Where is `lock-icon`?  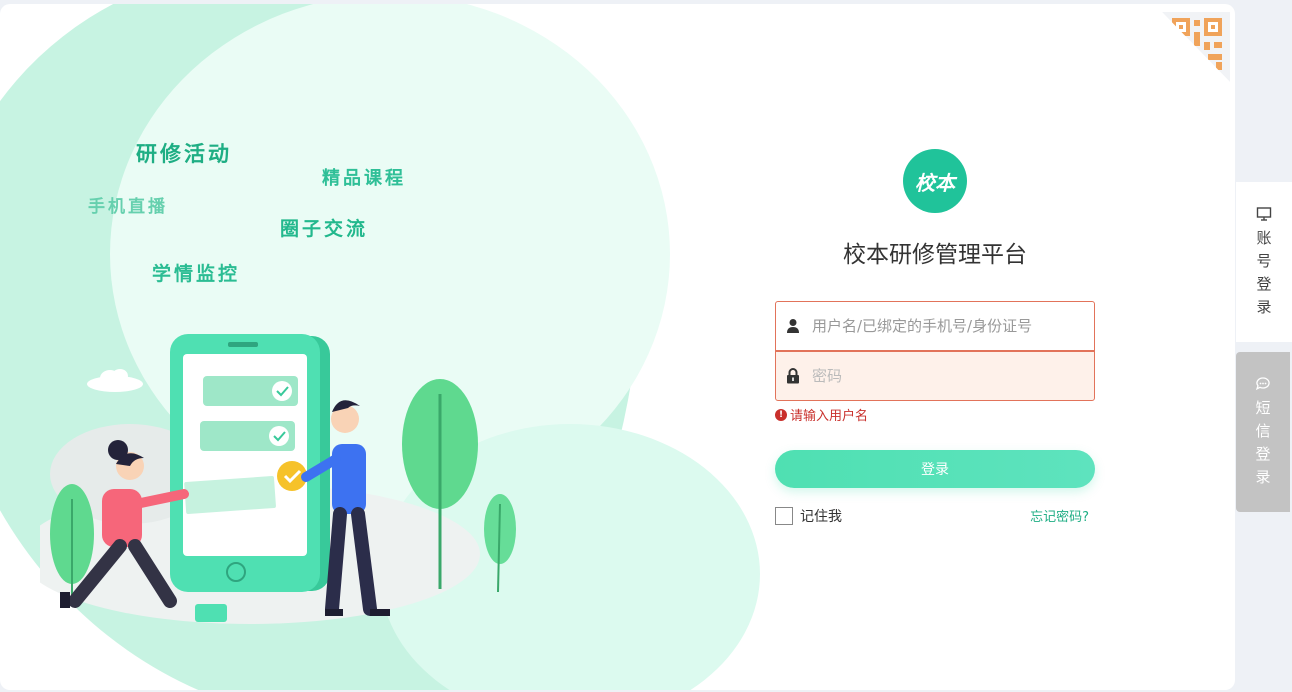
lock-icon is located at coordinates (793, 376).